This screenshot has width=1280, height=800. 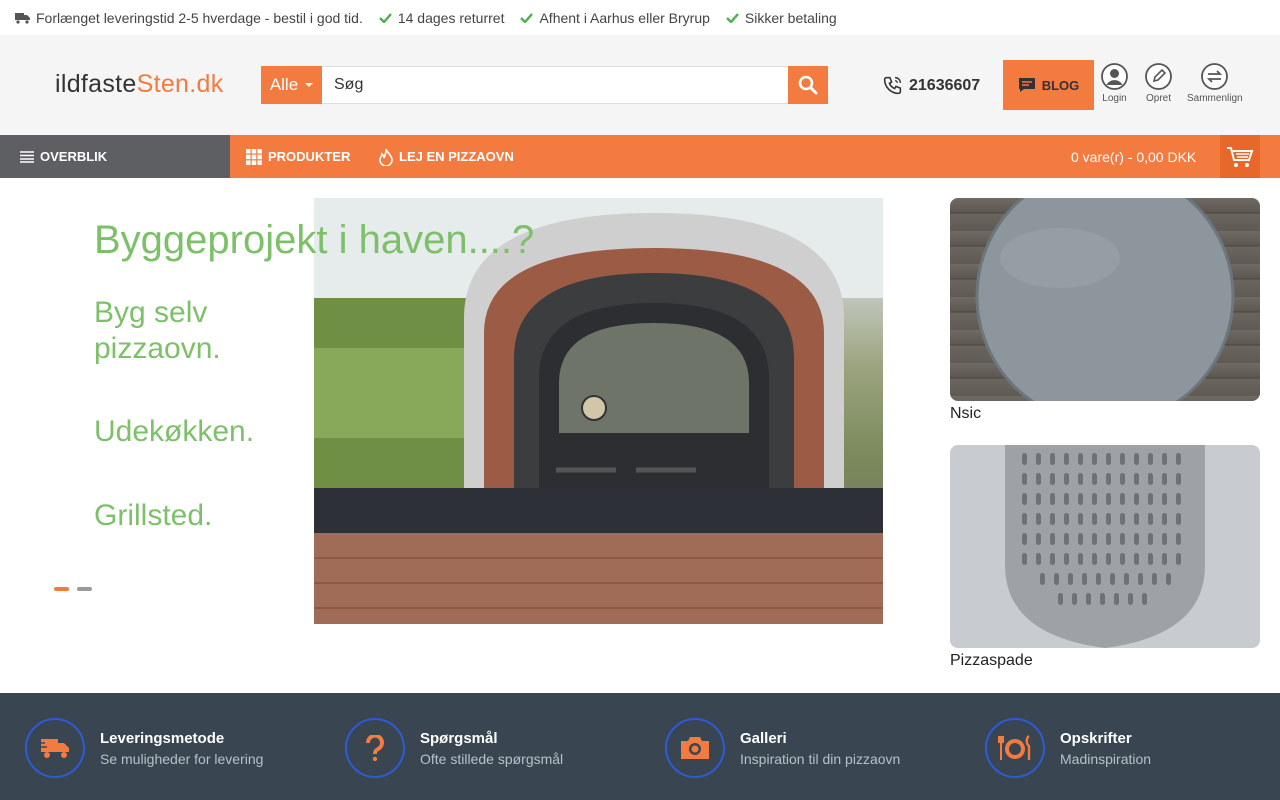 I want to click on search-input, so click(x=555, y=85).